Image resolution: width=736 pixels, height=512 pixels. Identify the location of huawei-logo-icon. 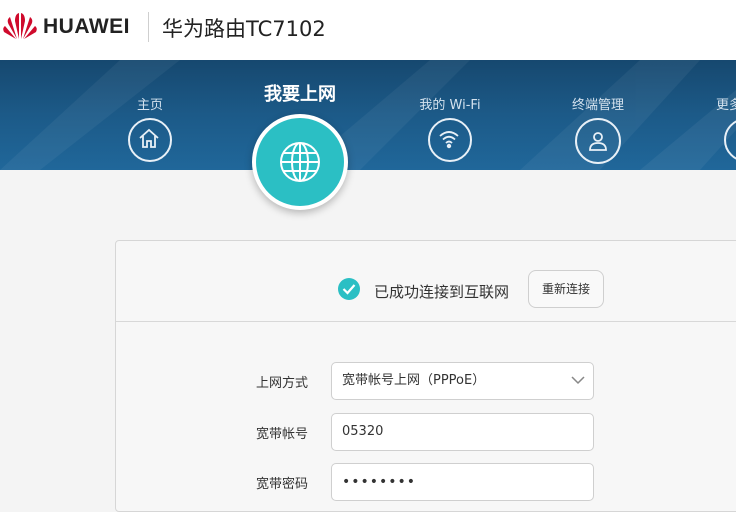
(20, 26).